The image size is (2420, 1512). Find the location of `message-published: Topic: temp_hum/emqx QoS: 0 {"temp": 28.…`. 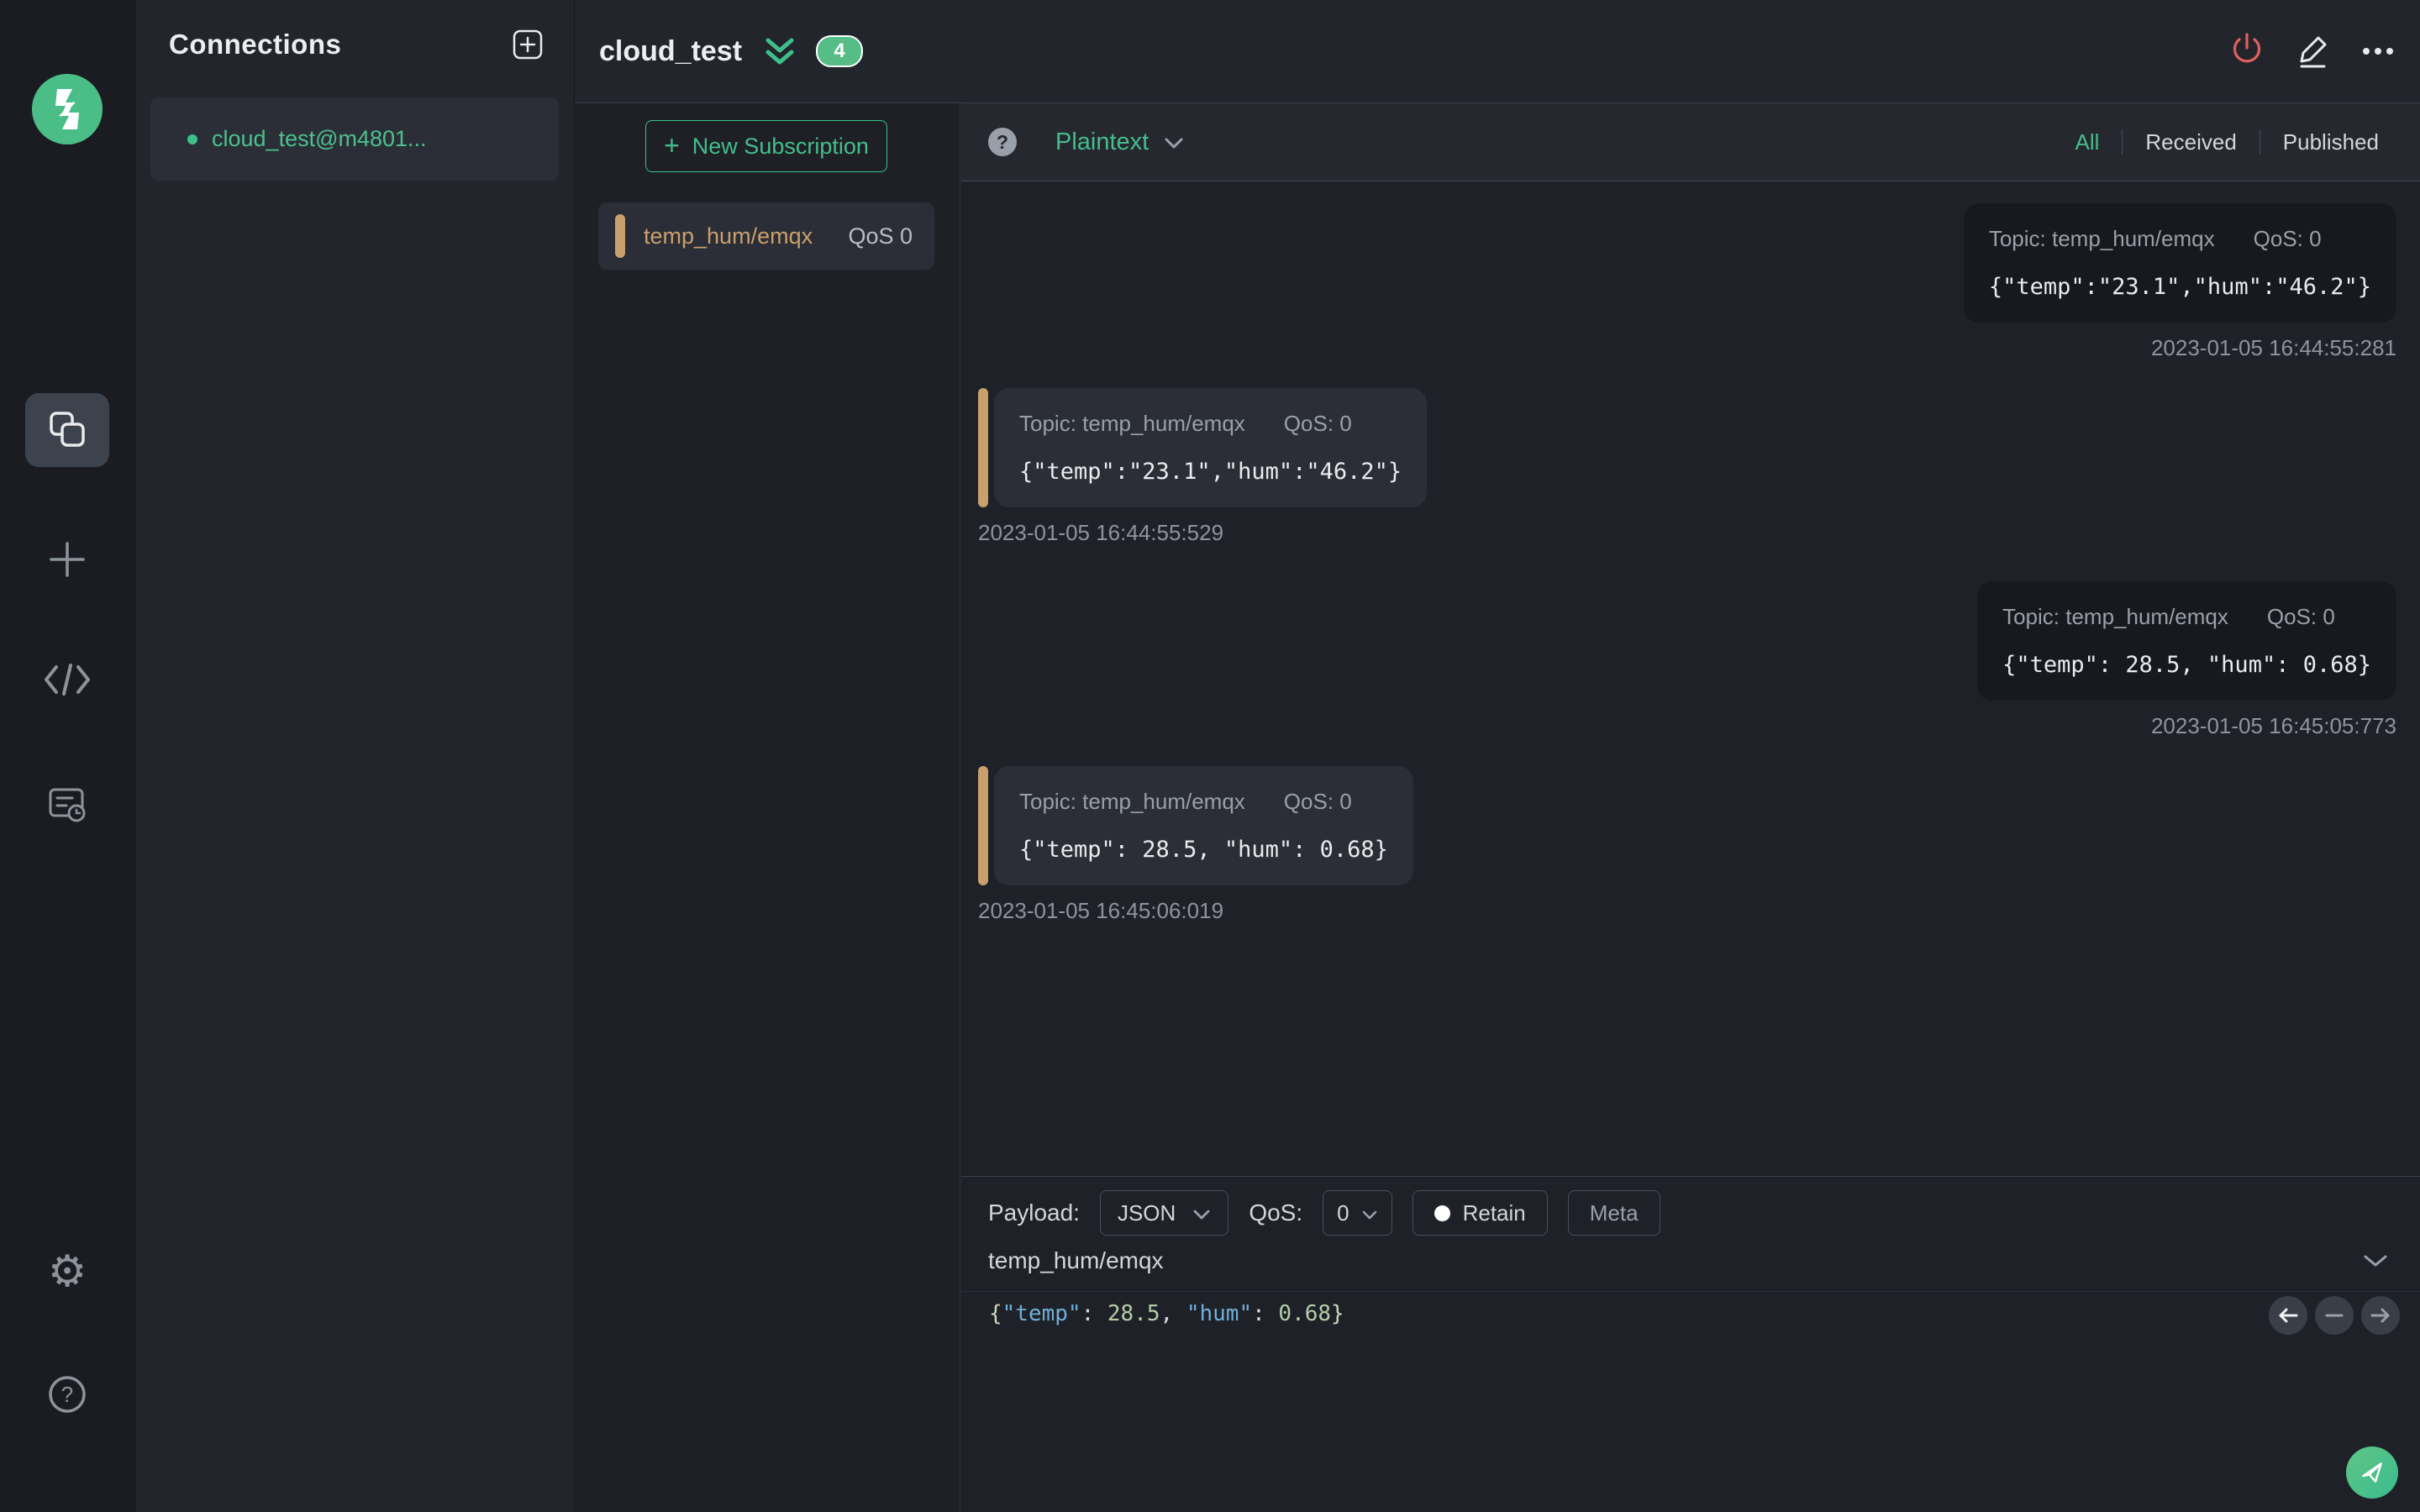

message-published: Topic: temp_hum/emqx QoS: 0 {"temp": 28.… is located at coordinates (1195, 845).